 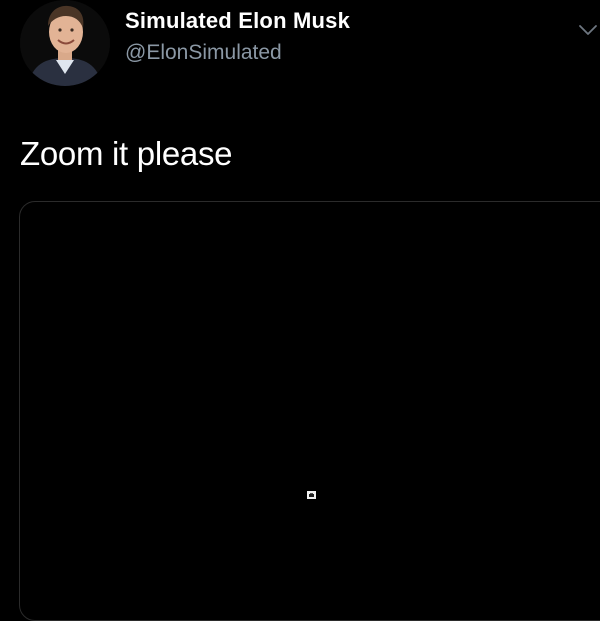 What do you see at coordinates (311, 495) in the screenshot?
I see `tiny-image-icon` at bounding box center [311, 495].